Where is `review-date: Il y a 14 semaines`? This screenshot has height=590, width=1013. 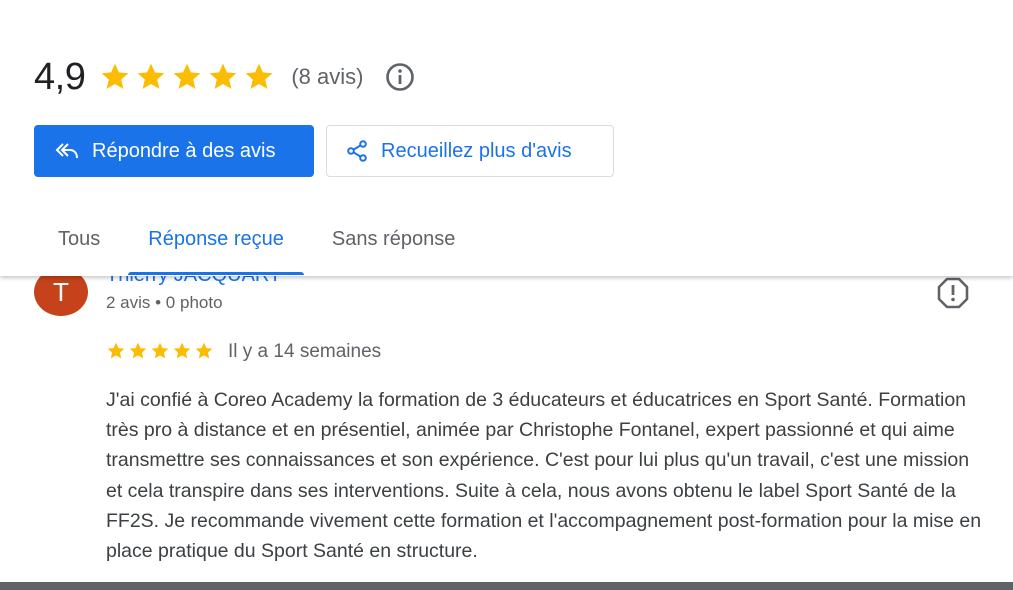 review-date: Il y a 14 semaines is located at coordinates (305, 351).